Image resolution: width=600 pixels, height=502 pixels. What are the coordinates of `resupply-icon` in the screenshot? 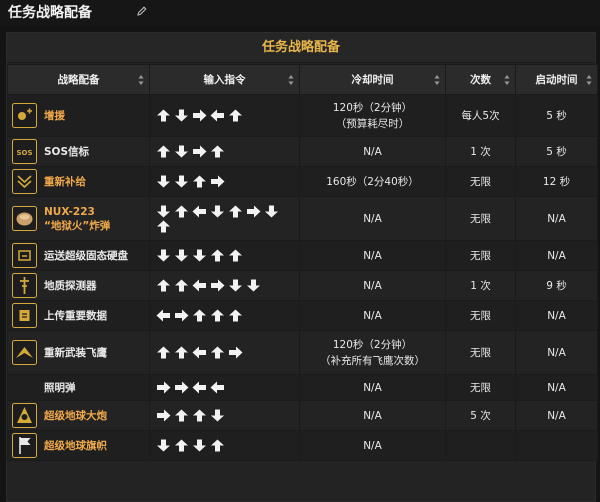 It's located at (24, 181).